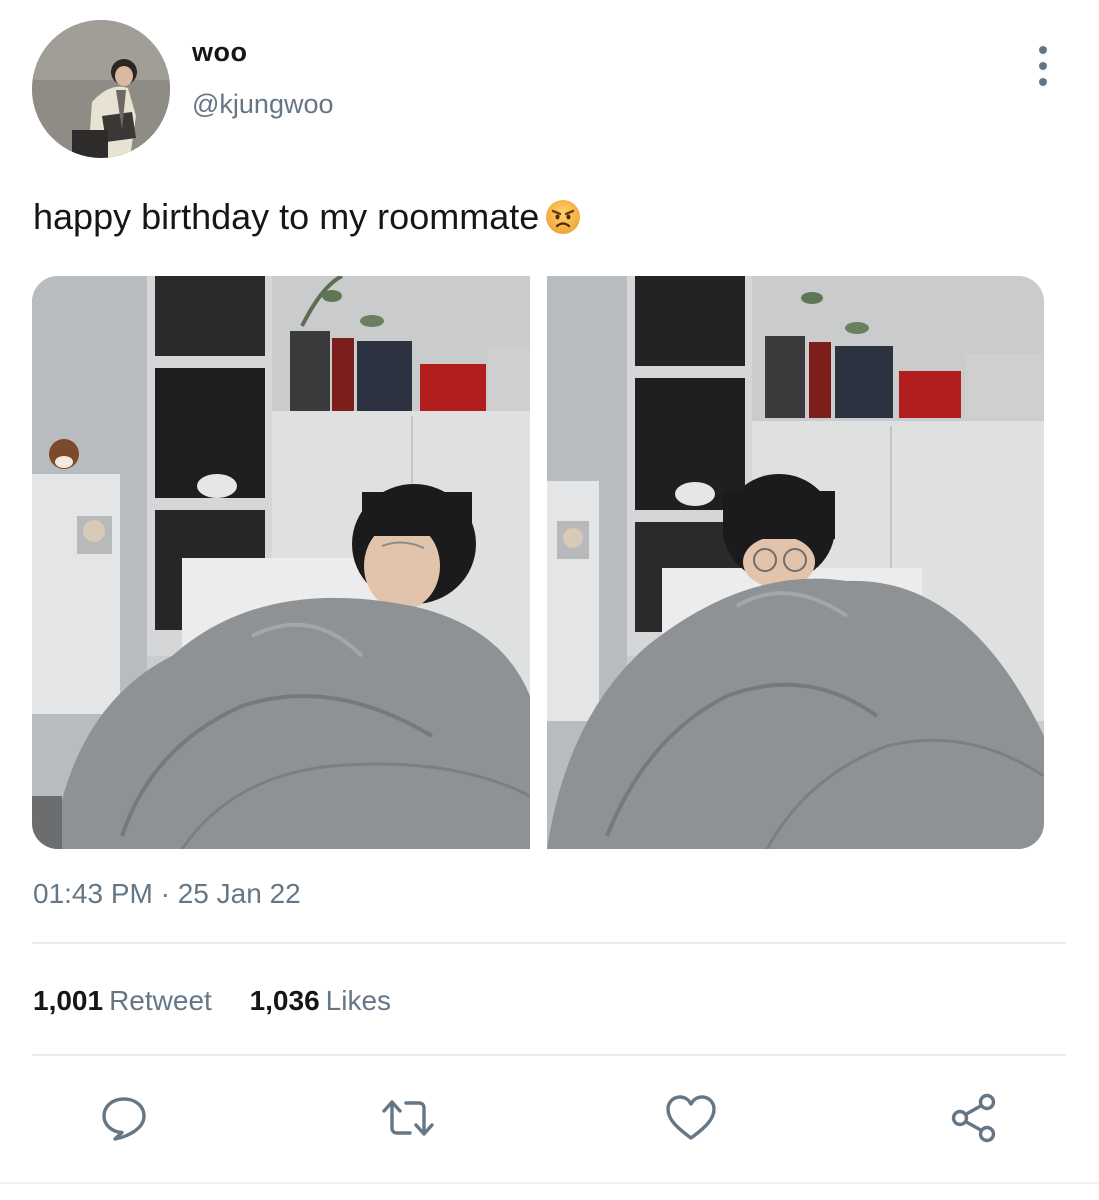  I want to click on likes-stat: 1,036 Likes, so click(320, 1001).